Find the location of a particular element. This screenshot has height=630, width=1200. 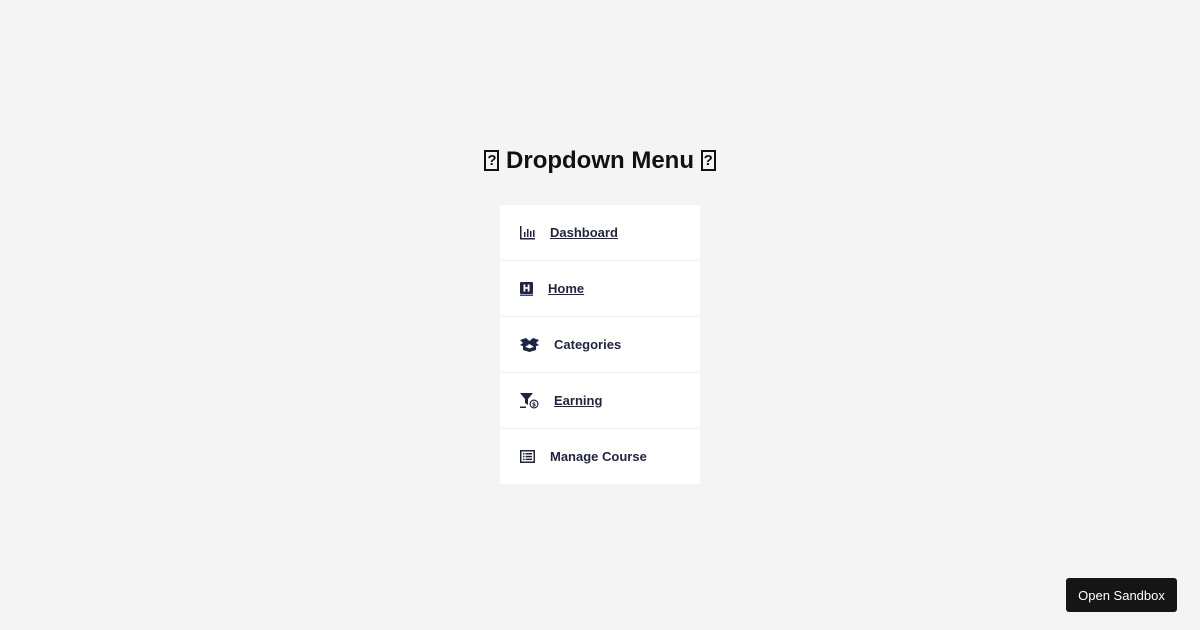

open-sandbox-button: Open Sandbox is located at coordinates (1121, 595).